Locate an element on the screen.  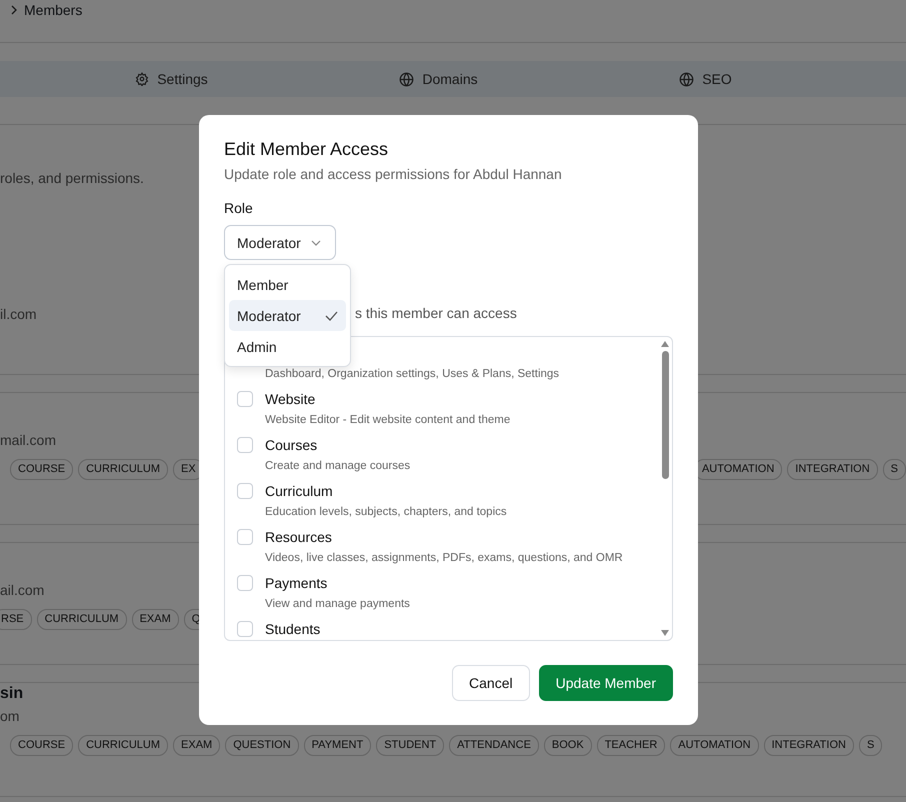
permission-title: Payments is located at coordinates (296, 583).